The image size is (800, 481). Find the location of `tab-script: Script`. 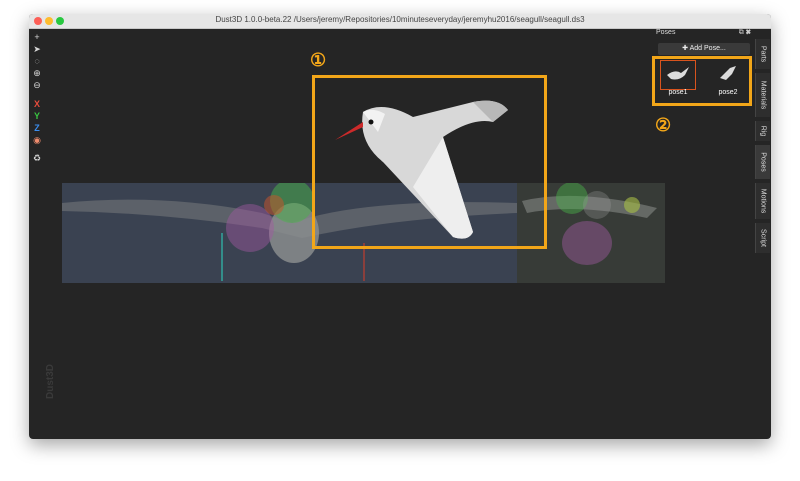

tab-script: Script is located at coordinates (762, 238).